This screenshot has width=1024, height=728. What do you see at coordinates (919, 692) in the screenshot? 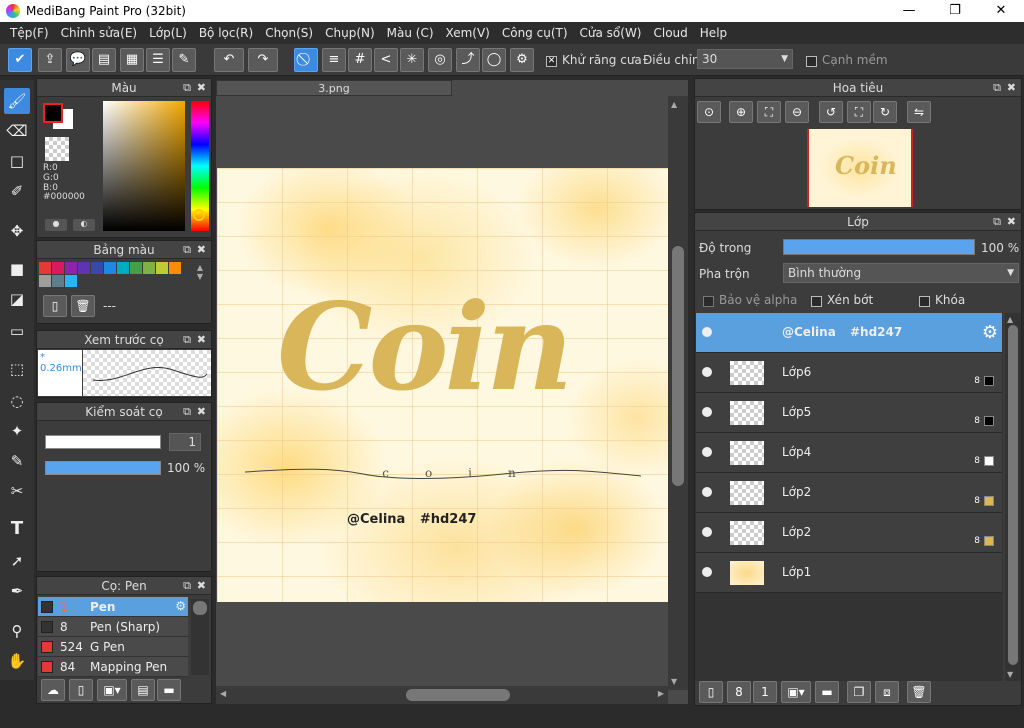
I see `trash-icon: 🗑` at bounding box center [919, 692].